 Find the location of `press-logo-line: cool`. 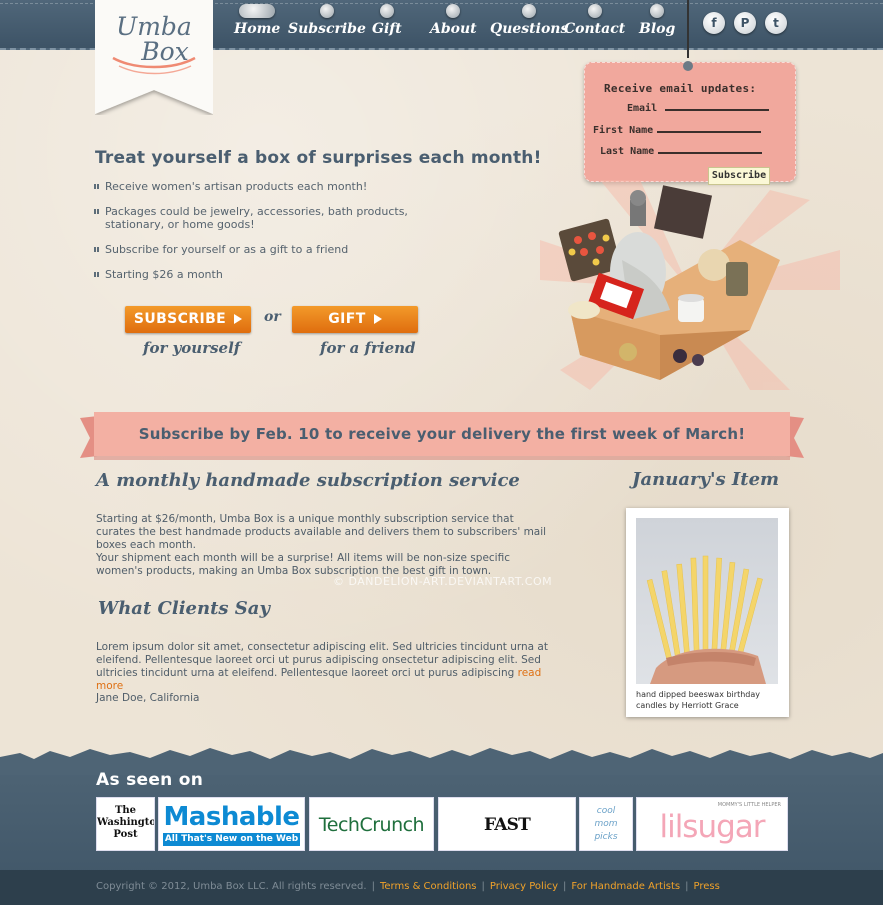

press-logo-line: cool is located at coordinates (606, 811).